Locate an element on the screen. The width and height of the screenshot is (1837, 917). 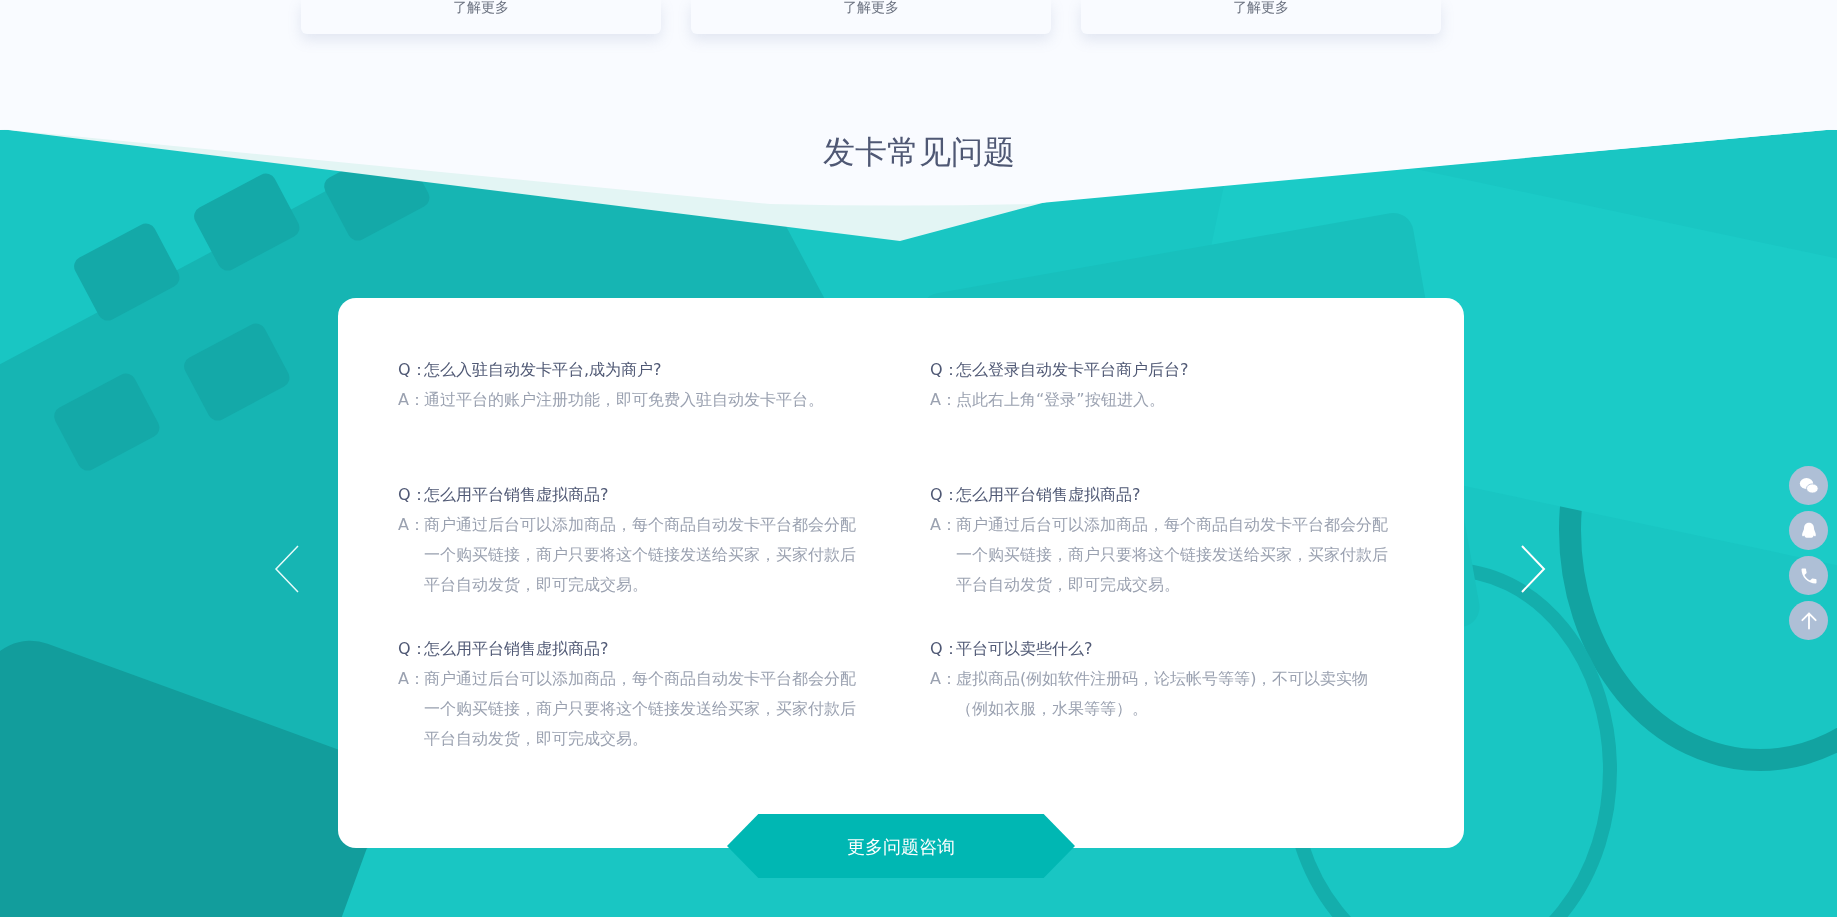
answer-text: 点此右上角“登录”按钮进入。 is located at coordinates (1061, 400).